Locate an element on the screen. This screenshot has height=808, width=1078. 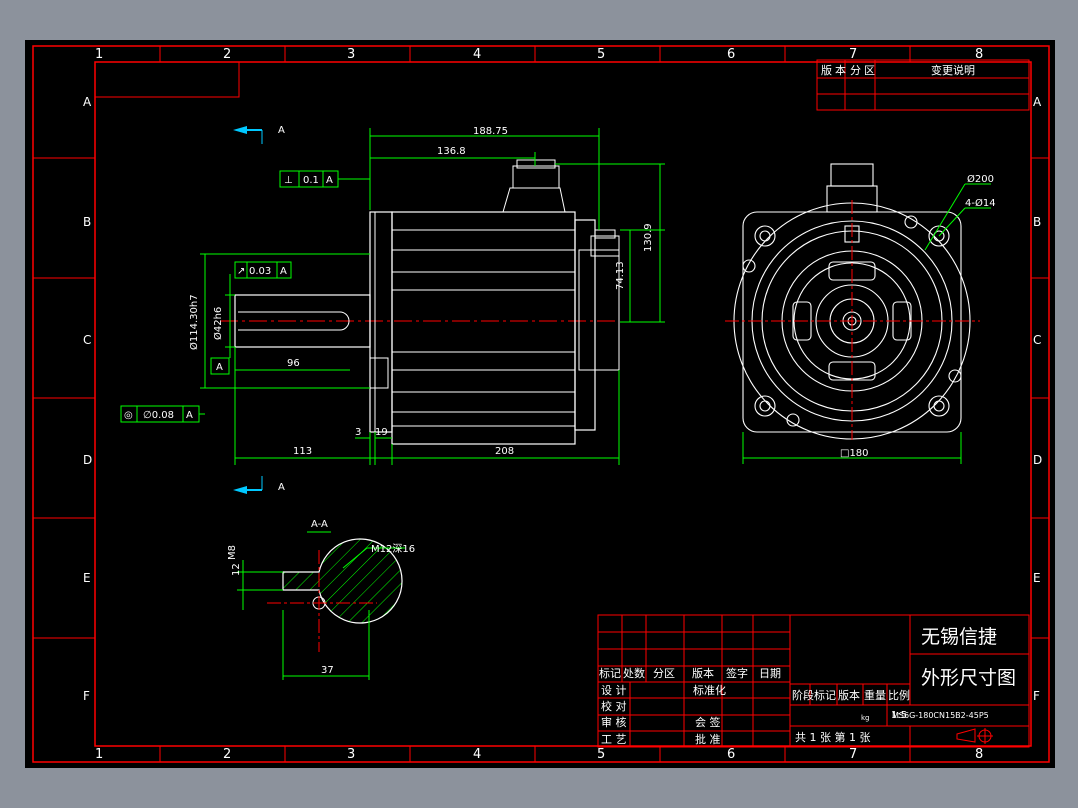
rev-header-fen: 分 is located at coordinates (855, 70).